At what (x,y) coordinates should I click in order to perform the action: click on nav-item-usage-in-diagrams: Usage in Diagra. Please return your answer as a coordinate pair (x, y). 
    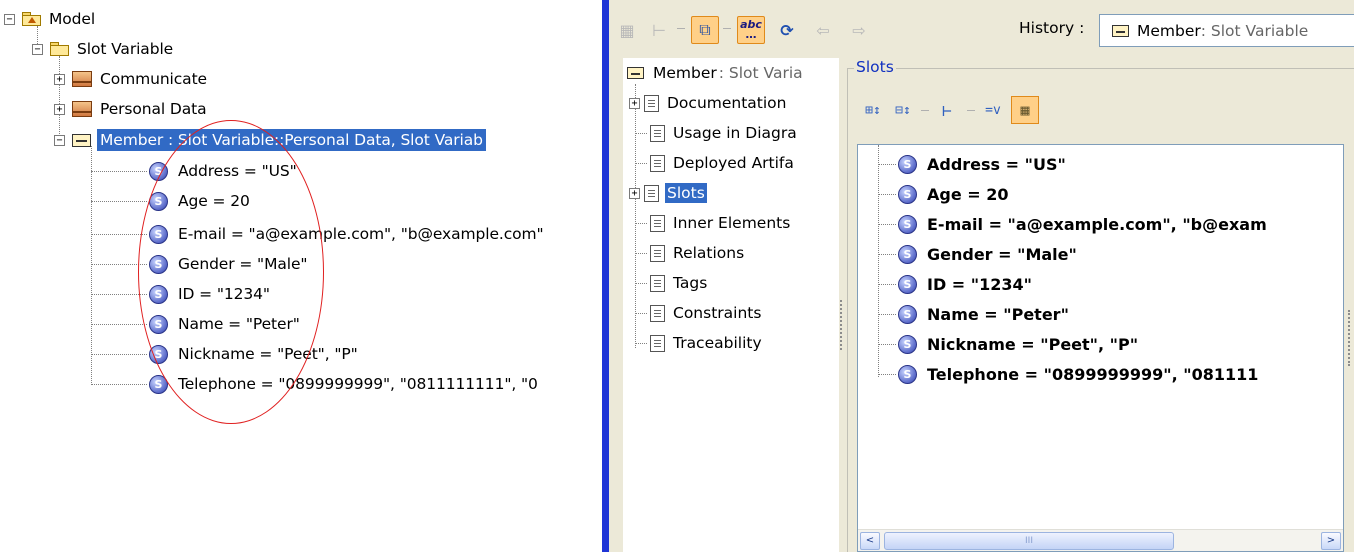
    Looking at the image, I should click on (717, 133).